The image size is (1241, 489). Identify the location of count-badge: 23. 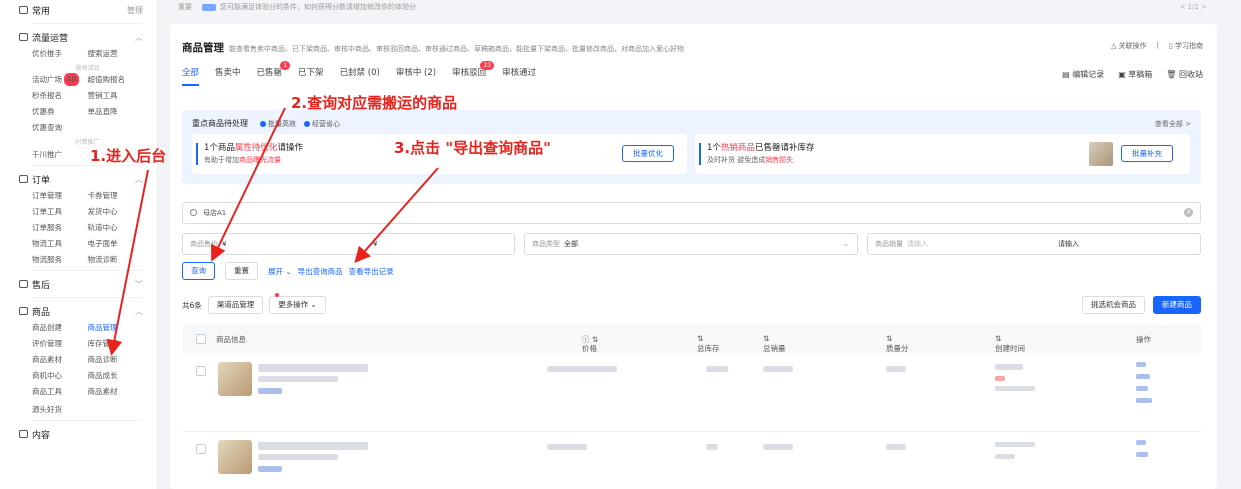
(487, 65).